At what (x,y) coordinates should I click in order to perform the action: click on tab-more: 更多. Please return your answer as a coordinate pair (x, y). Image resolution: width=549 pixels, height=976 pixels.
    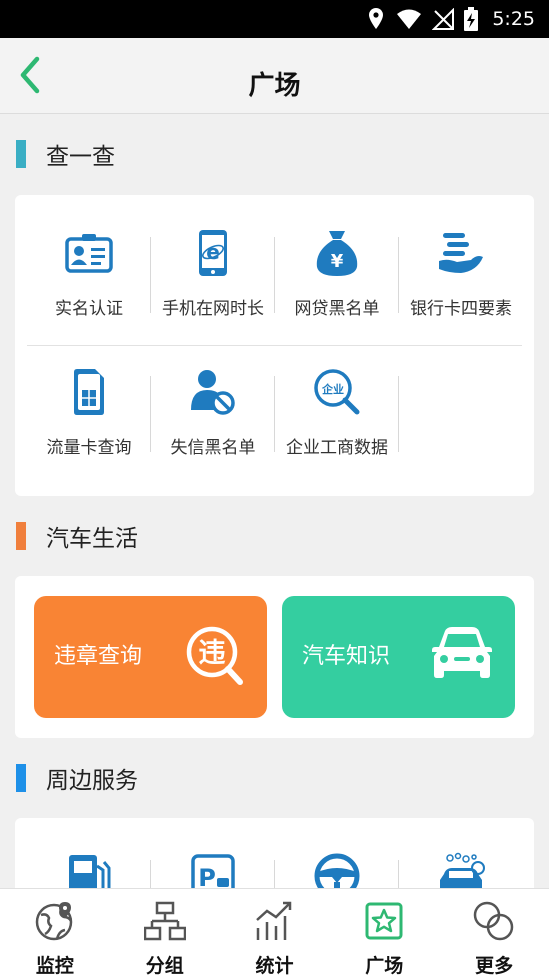
    Looking at the image, I should click on (494, 932).